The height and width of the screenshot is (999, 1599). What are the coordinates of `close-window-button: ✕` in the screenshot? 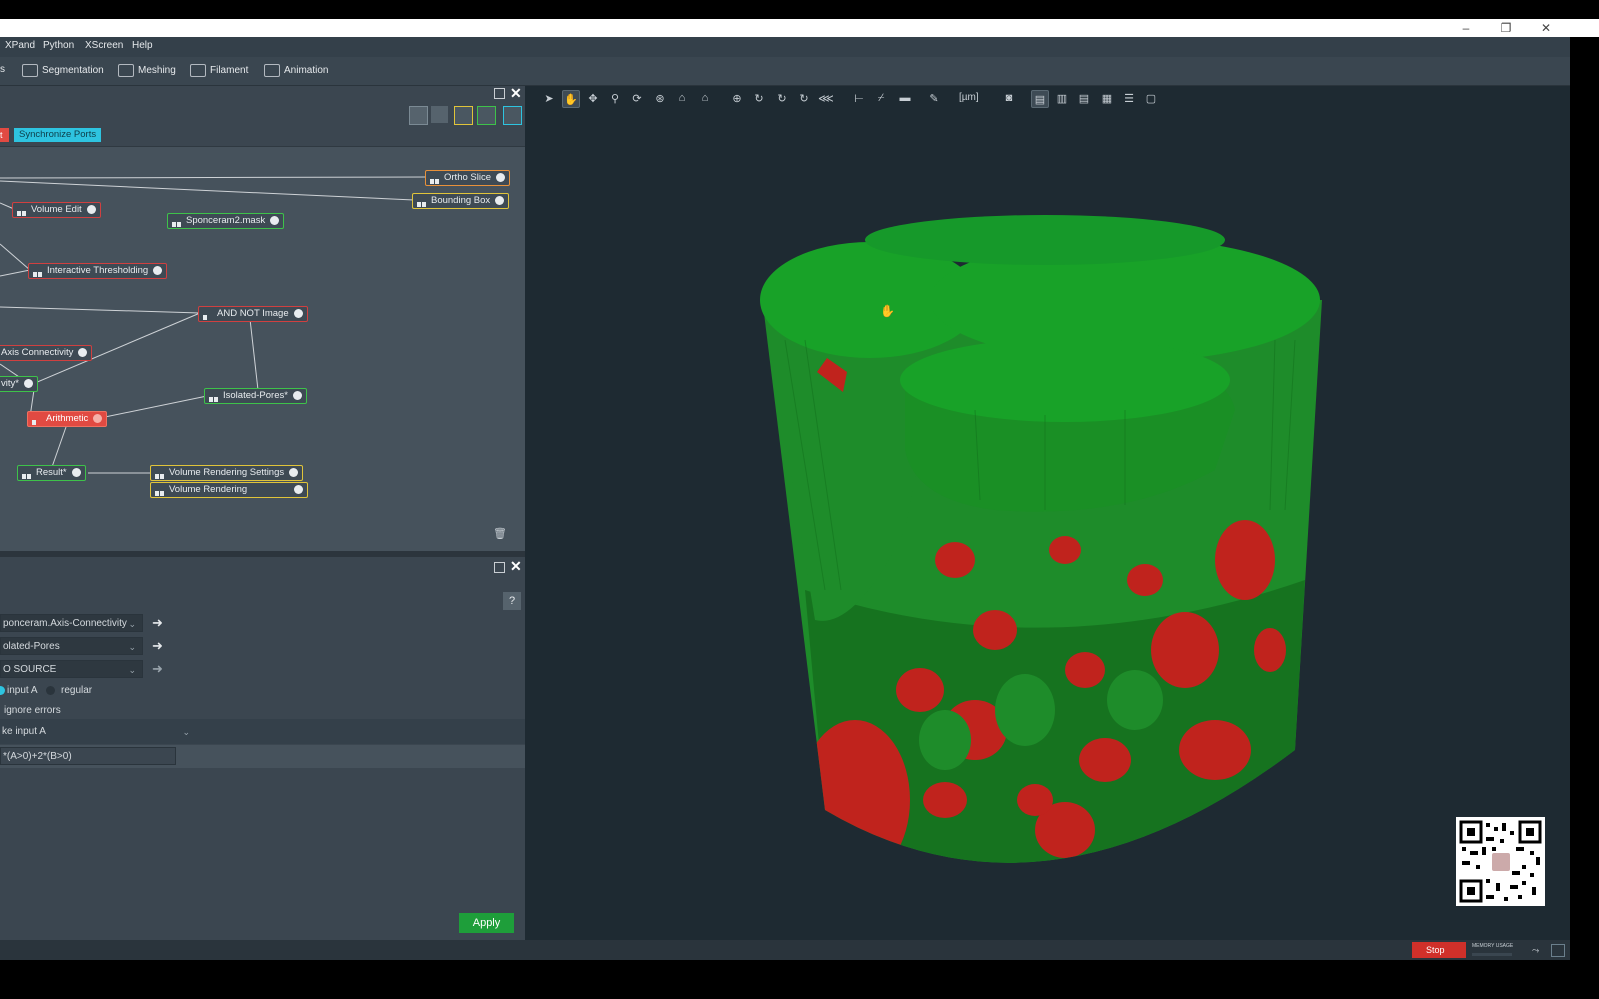 It's located at (1546, 28).